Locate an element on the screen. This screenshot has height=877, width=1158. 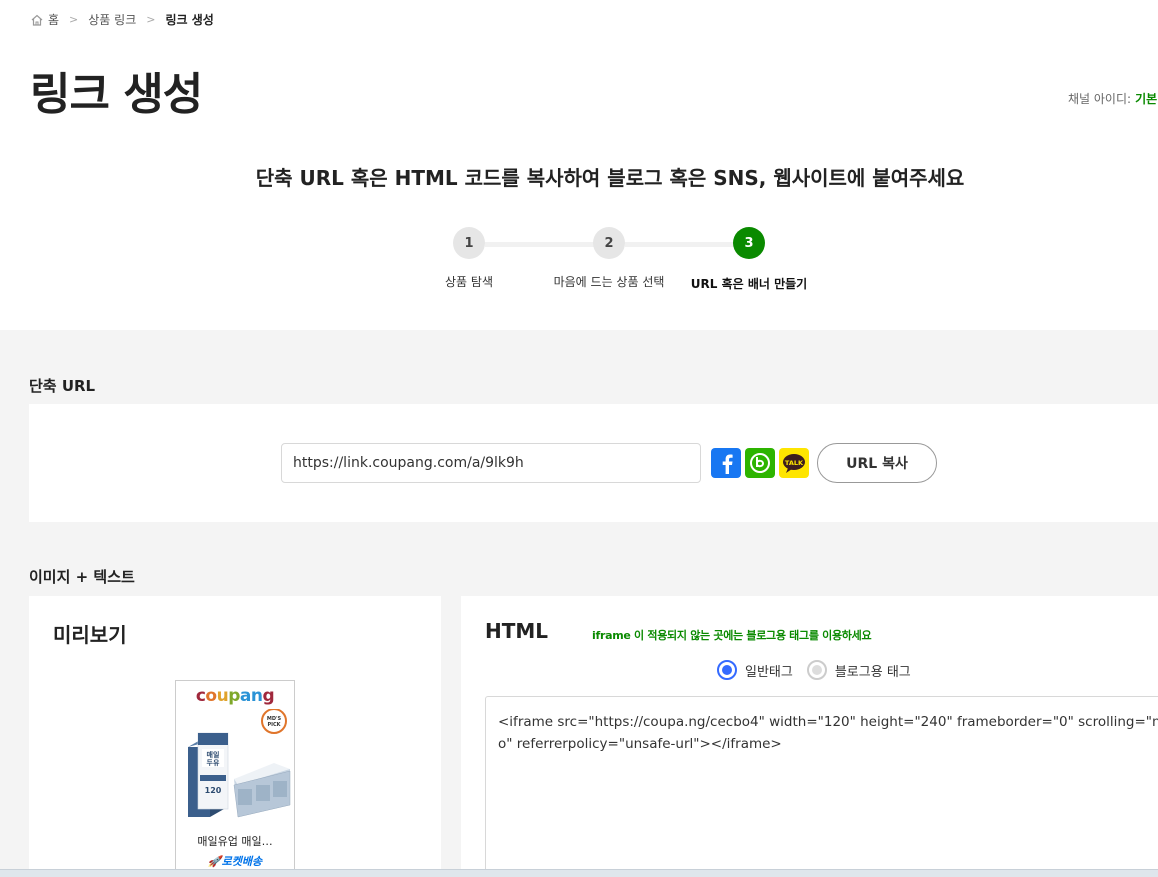
rocket-icon: 🚀 is located at coordinates (214, 861).